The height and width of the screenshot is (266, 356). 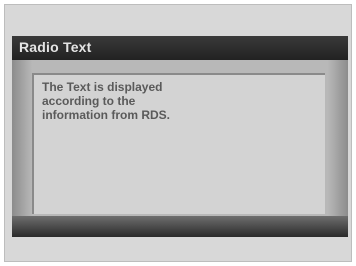 What do you see at coordinates (55, 47) in the screenshot?
I see `screen-title: Radio Text` at bounding box center [55, 47].